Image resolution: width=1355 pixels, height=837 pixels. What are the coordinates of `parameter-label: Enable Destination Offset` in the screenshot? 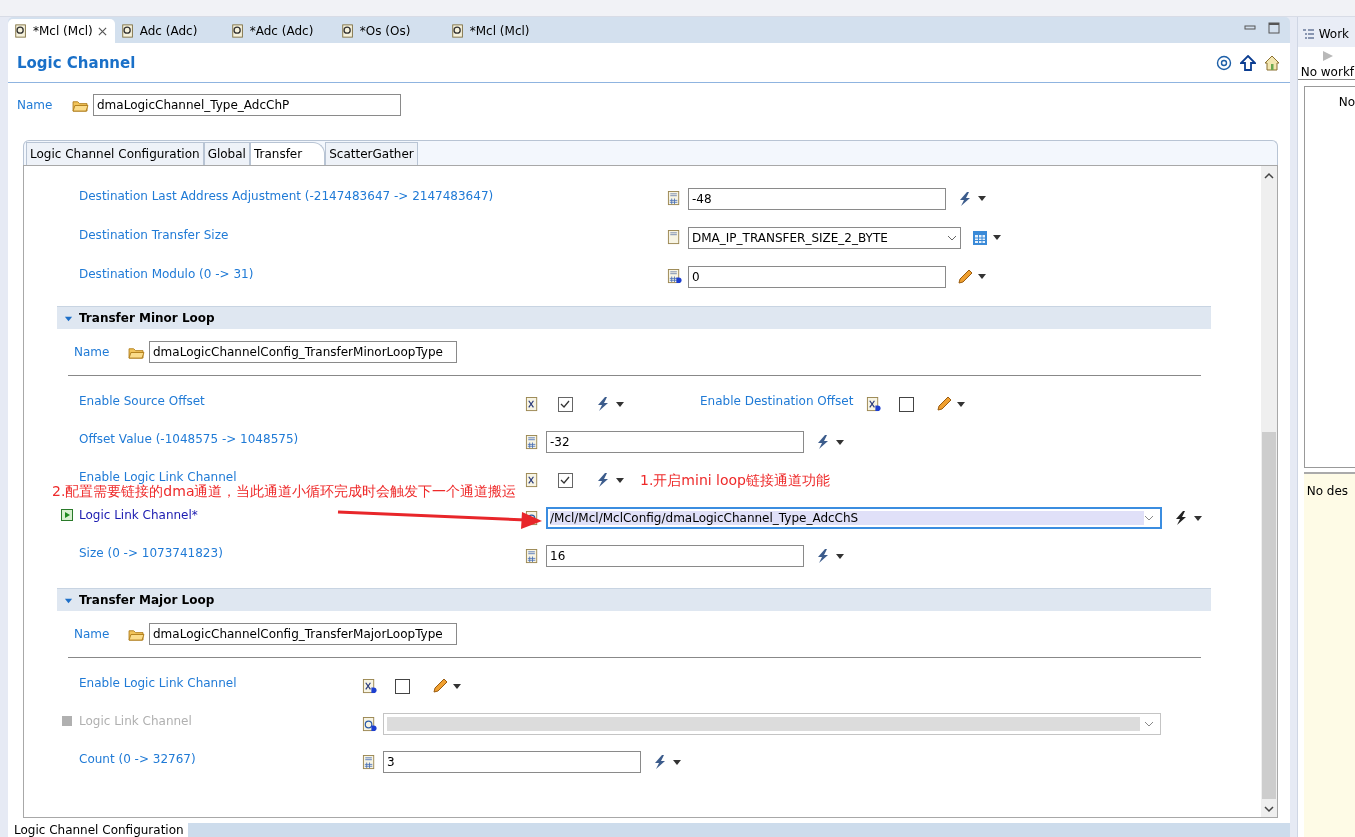 It's located at (777, 401).